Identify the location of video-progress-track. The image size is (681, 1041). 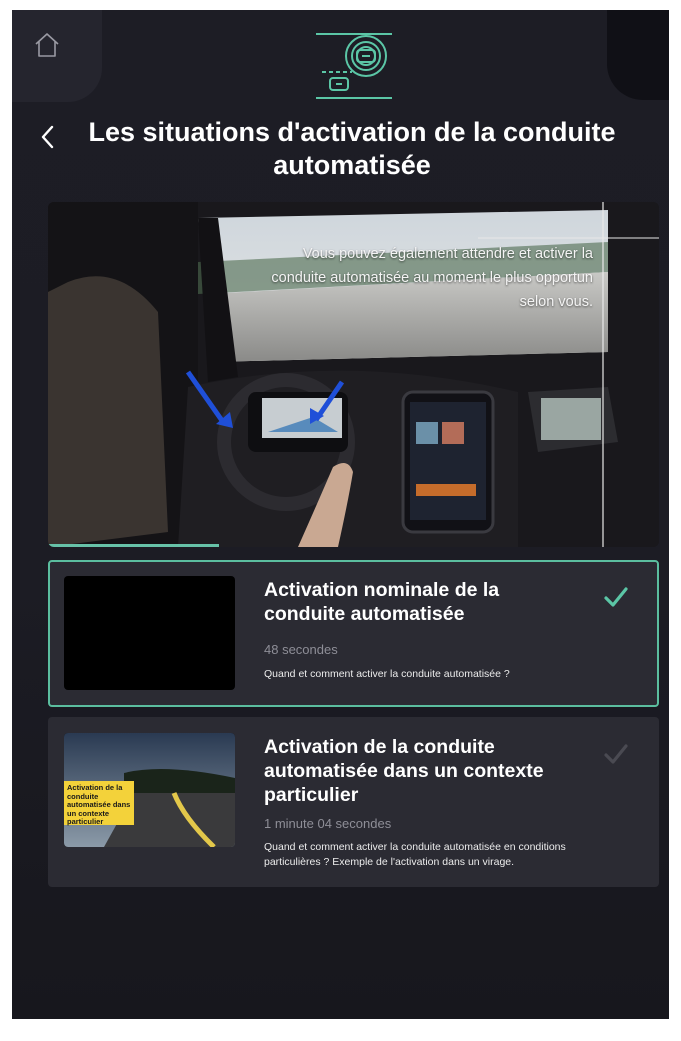
(353, 545).